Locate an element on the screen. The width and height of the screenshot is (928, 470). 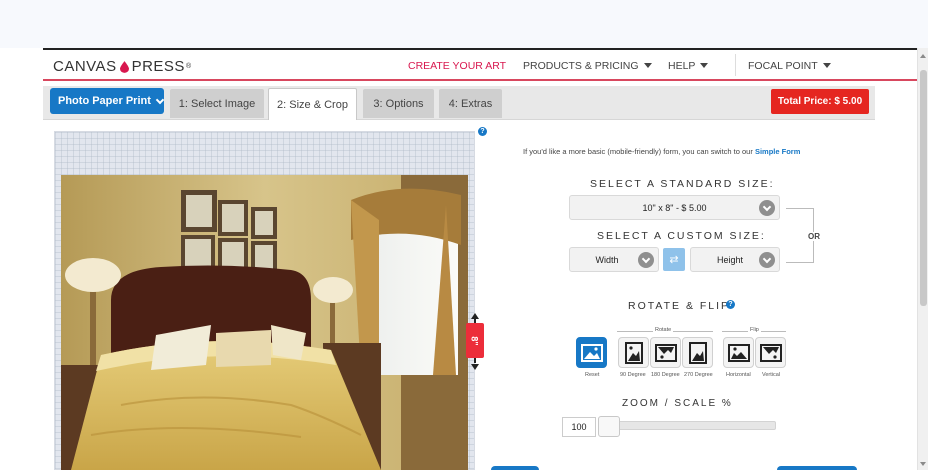
rotate-group-label: Rotate is located at coordinates (663, 330).